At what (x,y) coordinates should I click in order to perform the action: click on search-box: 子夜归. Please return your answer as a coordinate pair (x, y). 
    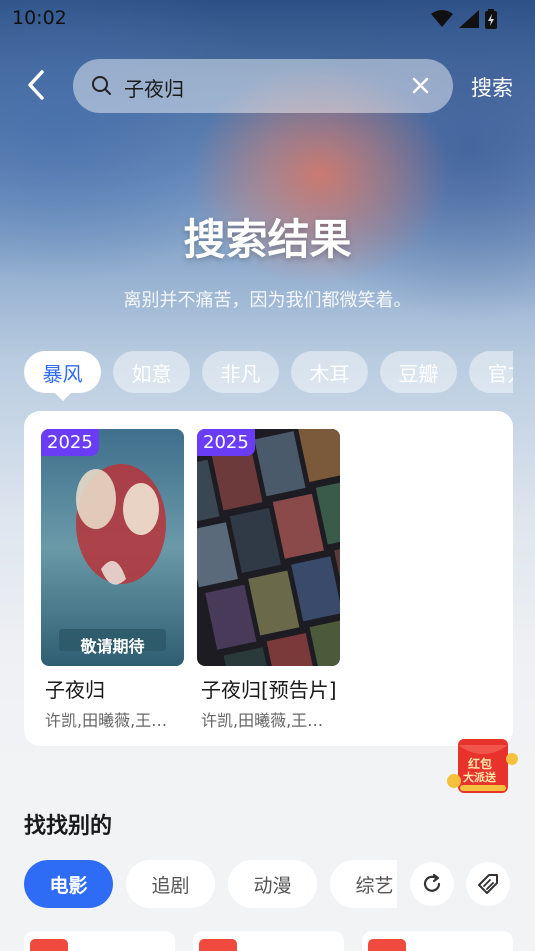
    Looking at the image, I should click on (263, 86).